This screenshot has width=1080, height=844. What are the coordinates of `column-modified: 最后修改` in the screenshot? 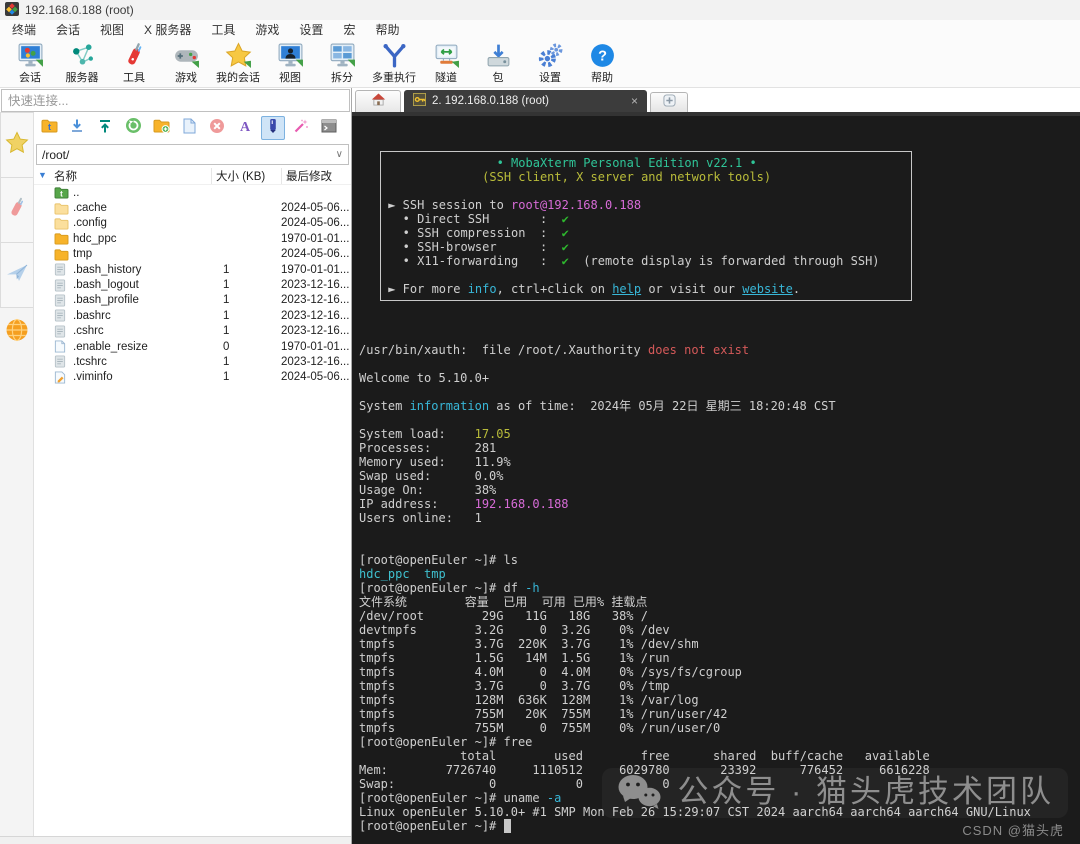 It's located at (316, 175).